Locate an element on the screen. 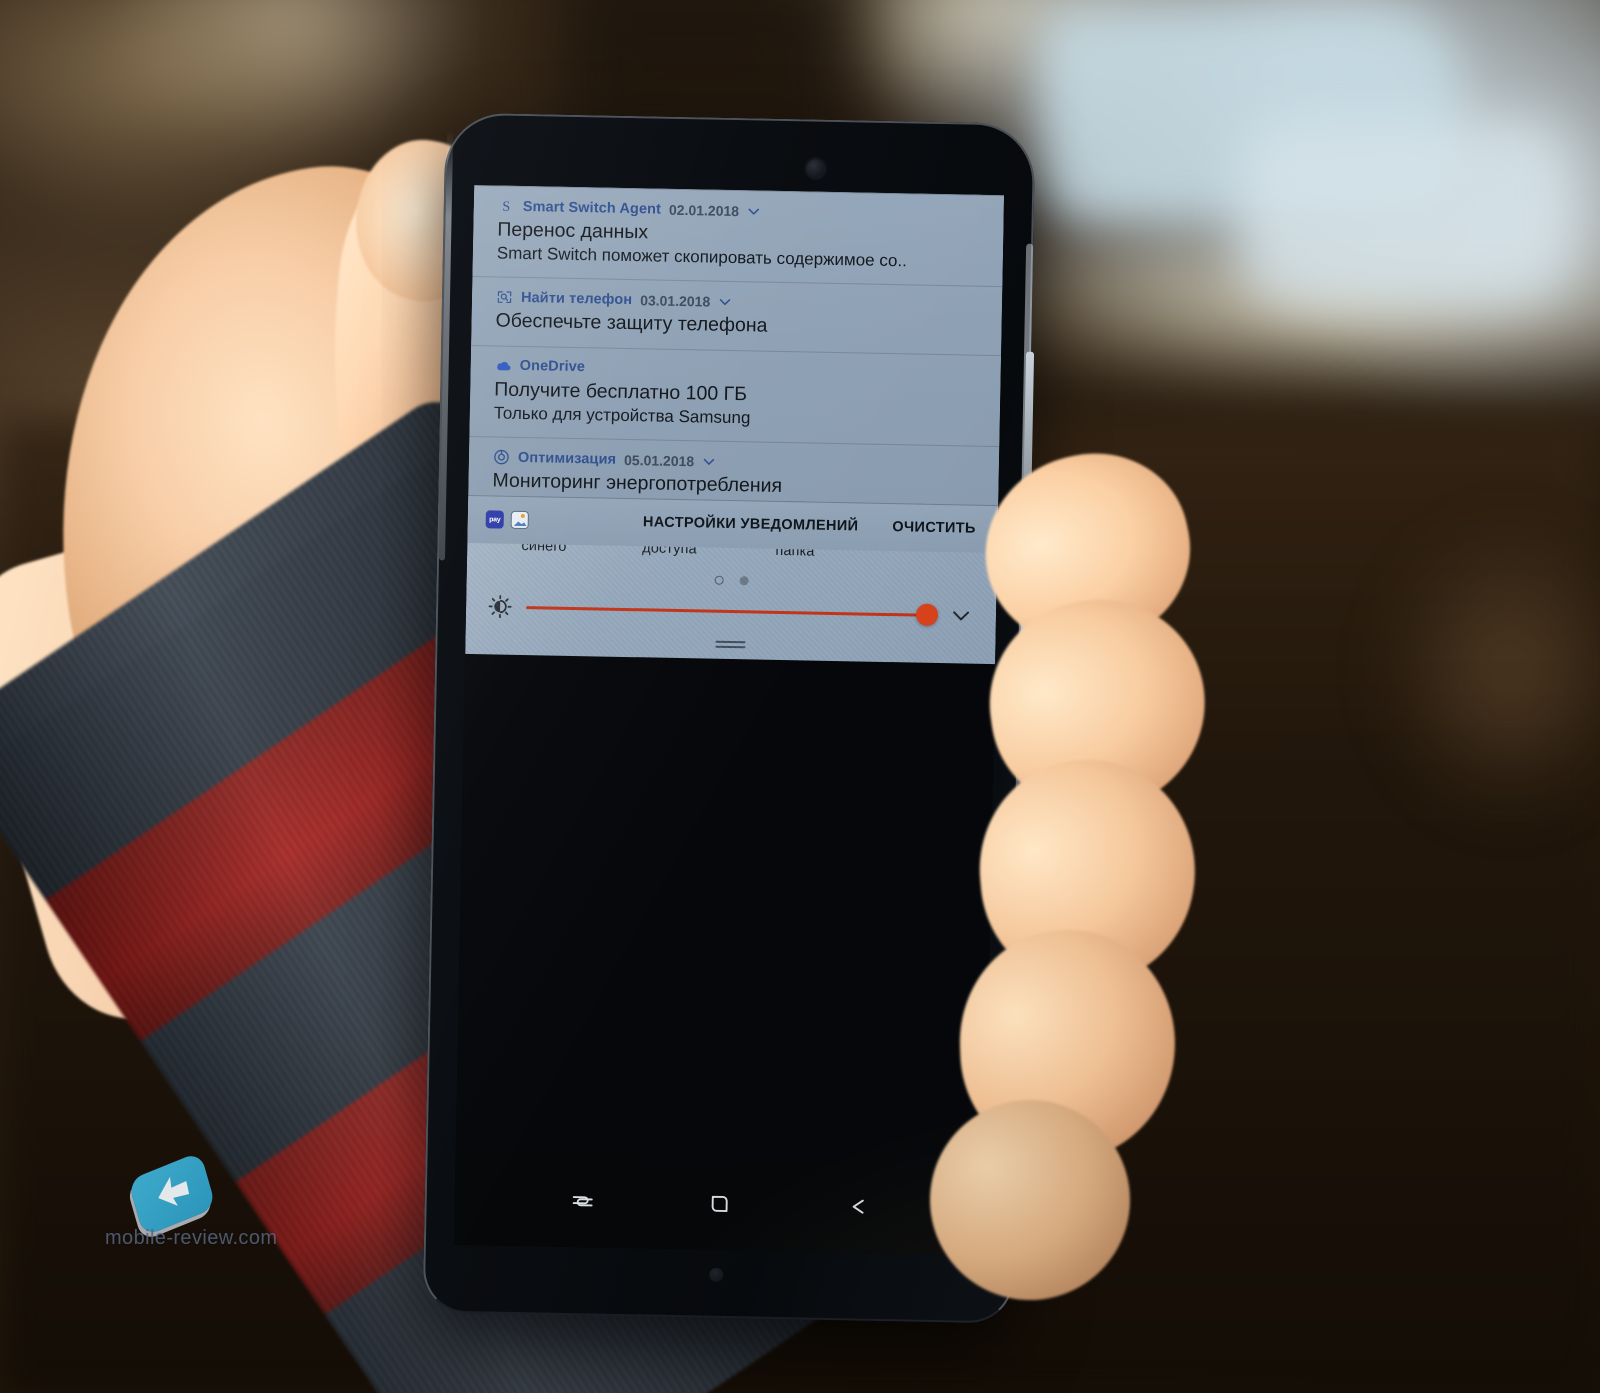  notification-app-name: Найти телефон is located at coordinates (576, 299).